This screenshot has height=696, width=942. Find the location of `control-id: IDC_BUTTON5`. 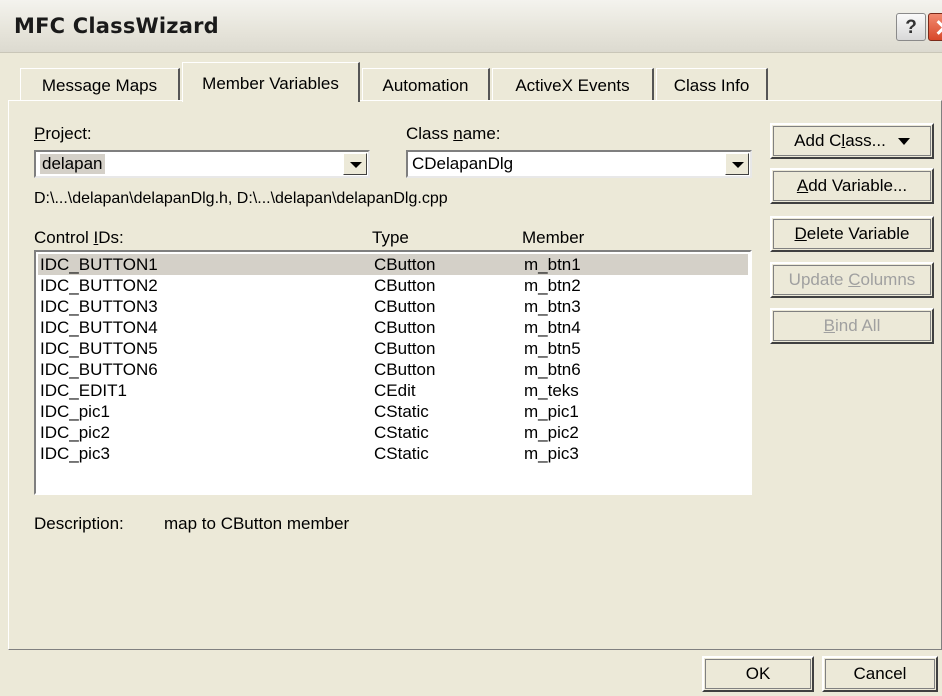

control-id: IDC_BUTTON5 is located at coordinates (99, 348).